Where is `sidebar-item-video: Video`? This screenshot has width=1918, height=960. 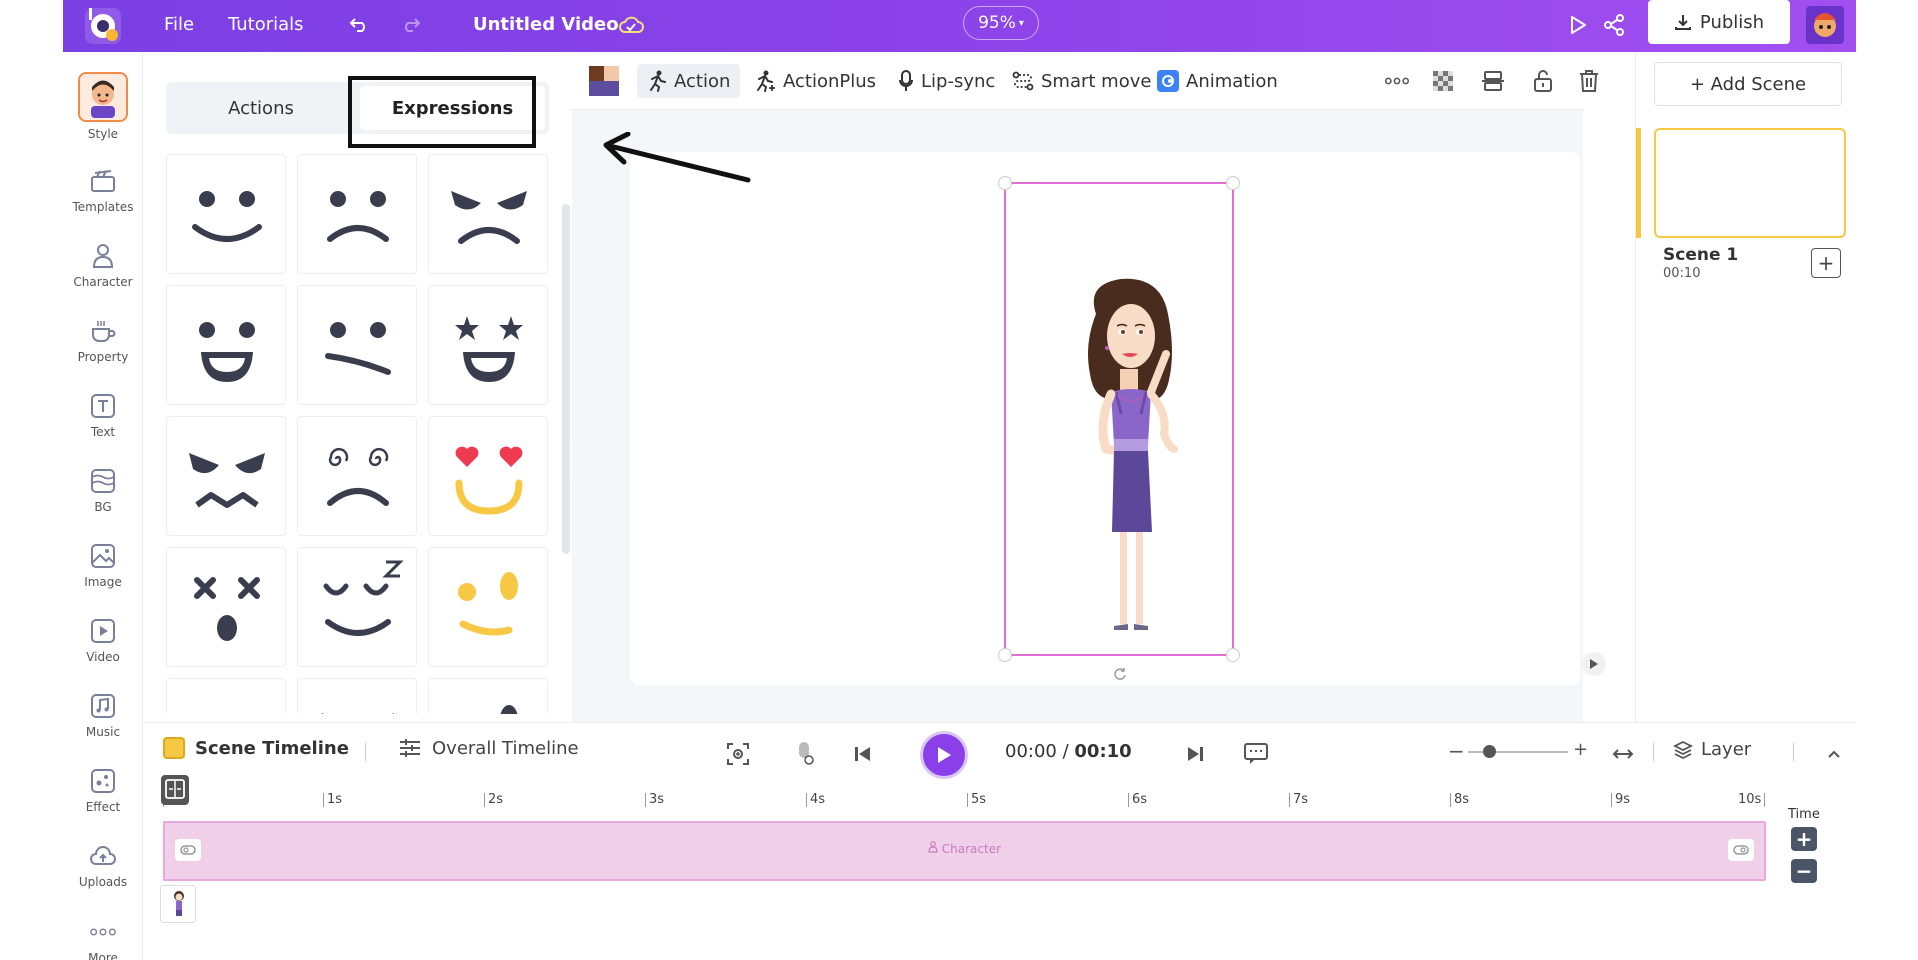
sidebar-item-video: Video is located at coordinates (103, 640).